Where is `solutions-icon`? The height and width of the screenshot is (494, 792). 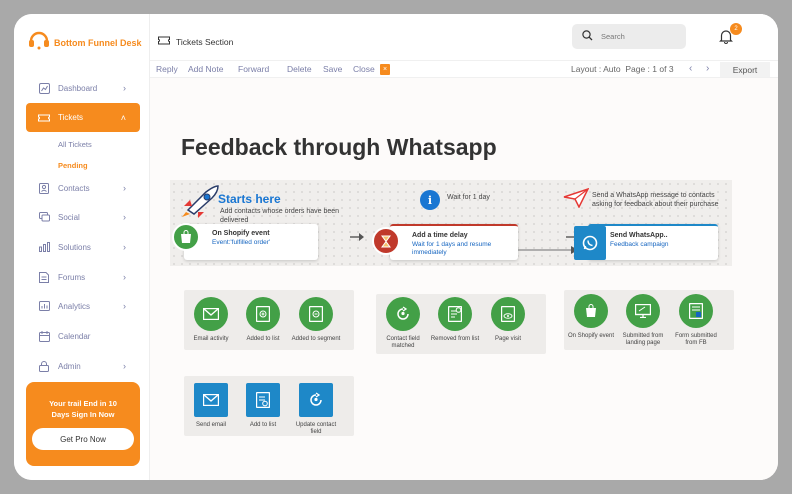 solutions-icon is located at coordinates (44, 247).